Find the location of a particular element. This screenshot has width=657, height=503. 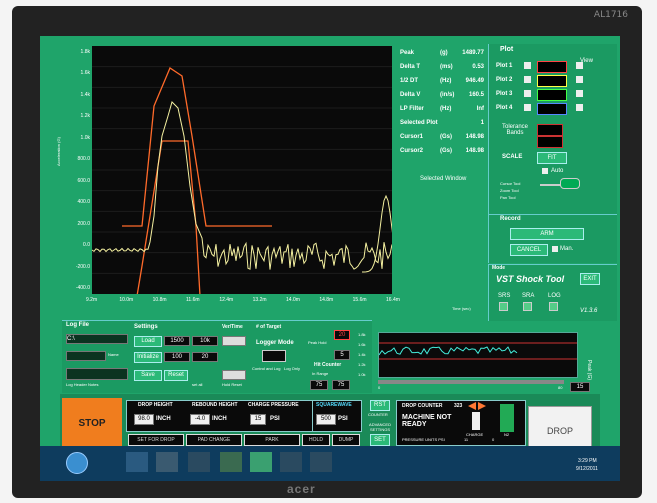

arm-button: ARM is located at coordinates (547, 234).